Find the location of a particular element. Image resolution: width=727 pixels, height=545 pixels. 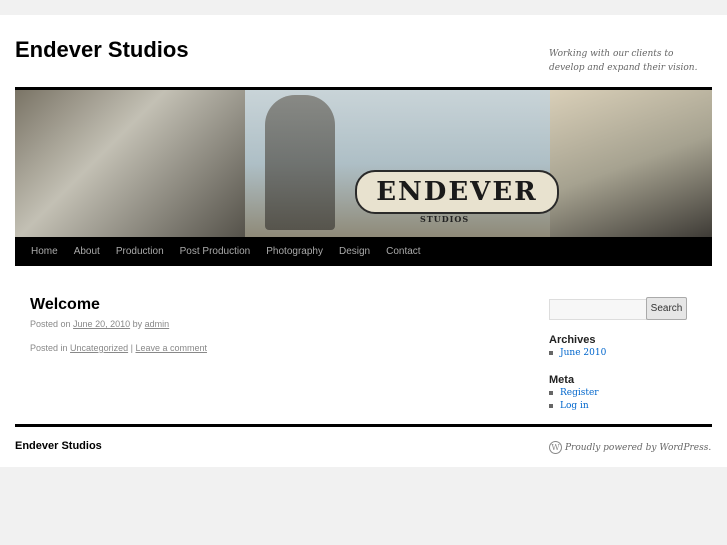

archives-heading: Archives is located at coordinates (572, 340).